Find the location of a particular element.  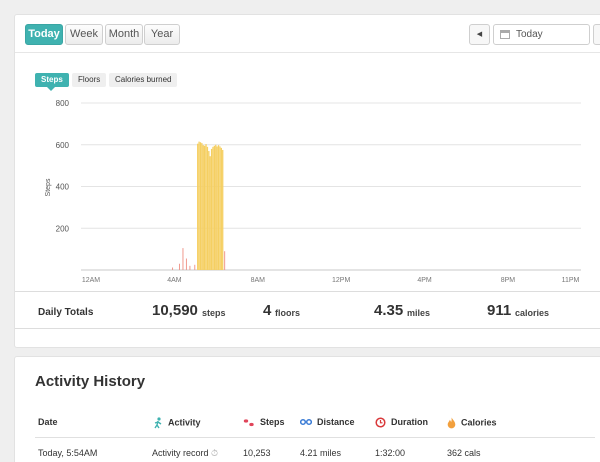

next-day-button is located at coordinates (596, 34).